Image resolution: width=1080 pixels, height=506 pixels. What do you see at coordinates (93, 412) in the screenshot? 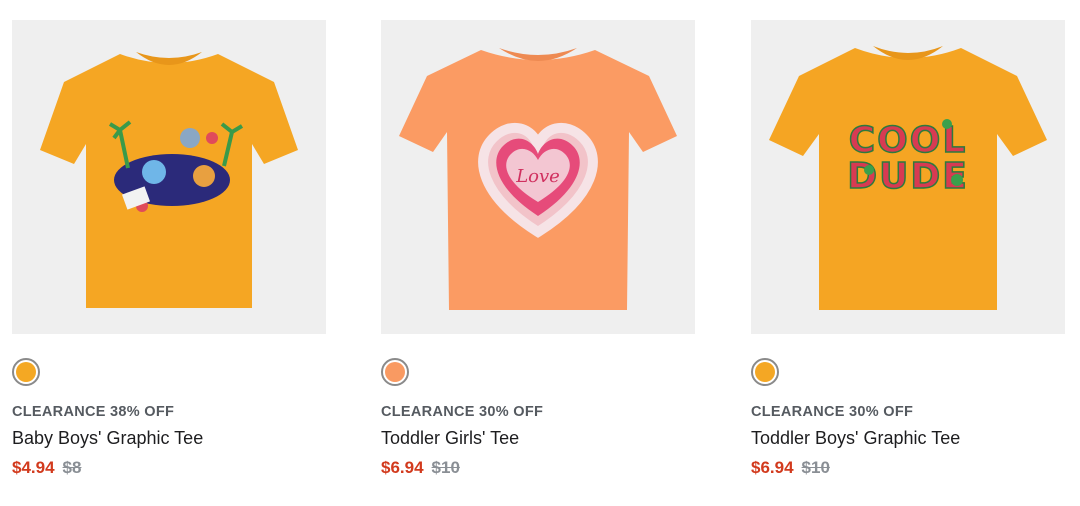
I see `clearance-badge: CLEARANCE 38% OFF` at bounding box center [93, 412].